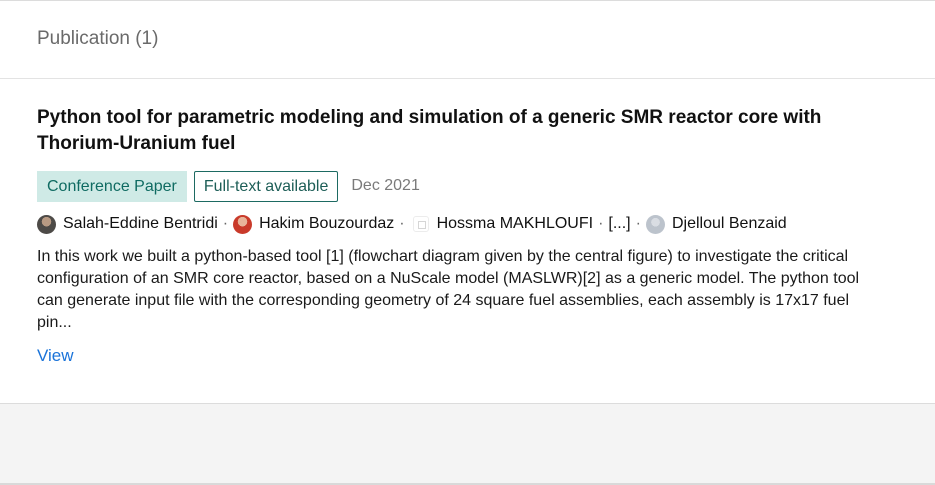  What do you see at coordinates (385, 185) in the screenshot?
I see `publication-date: Dec 2021` at bounding box center [385, 185].